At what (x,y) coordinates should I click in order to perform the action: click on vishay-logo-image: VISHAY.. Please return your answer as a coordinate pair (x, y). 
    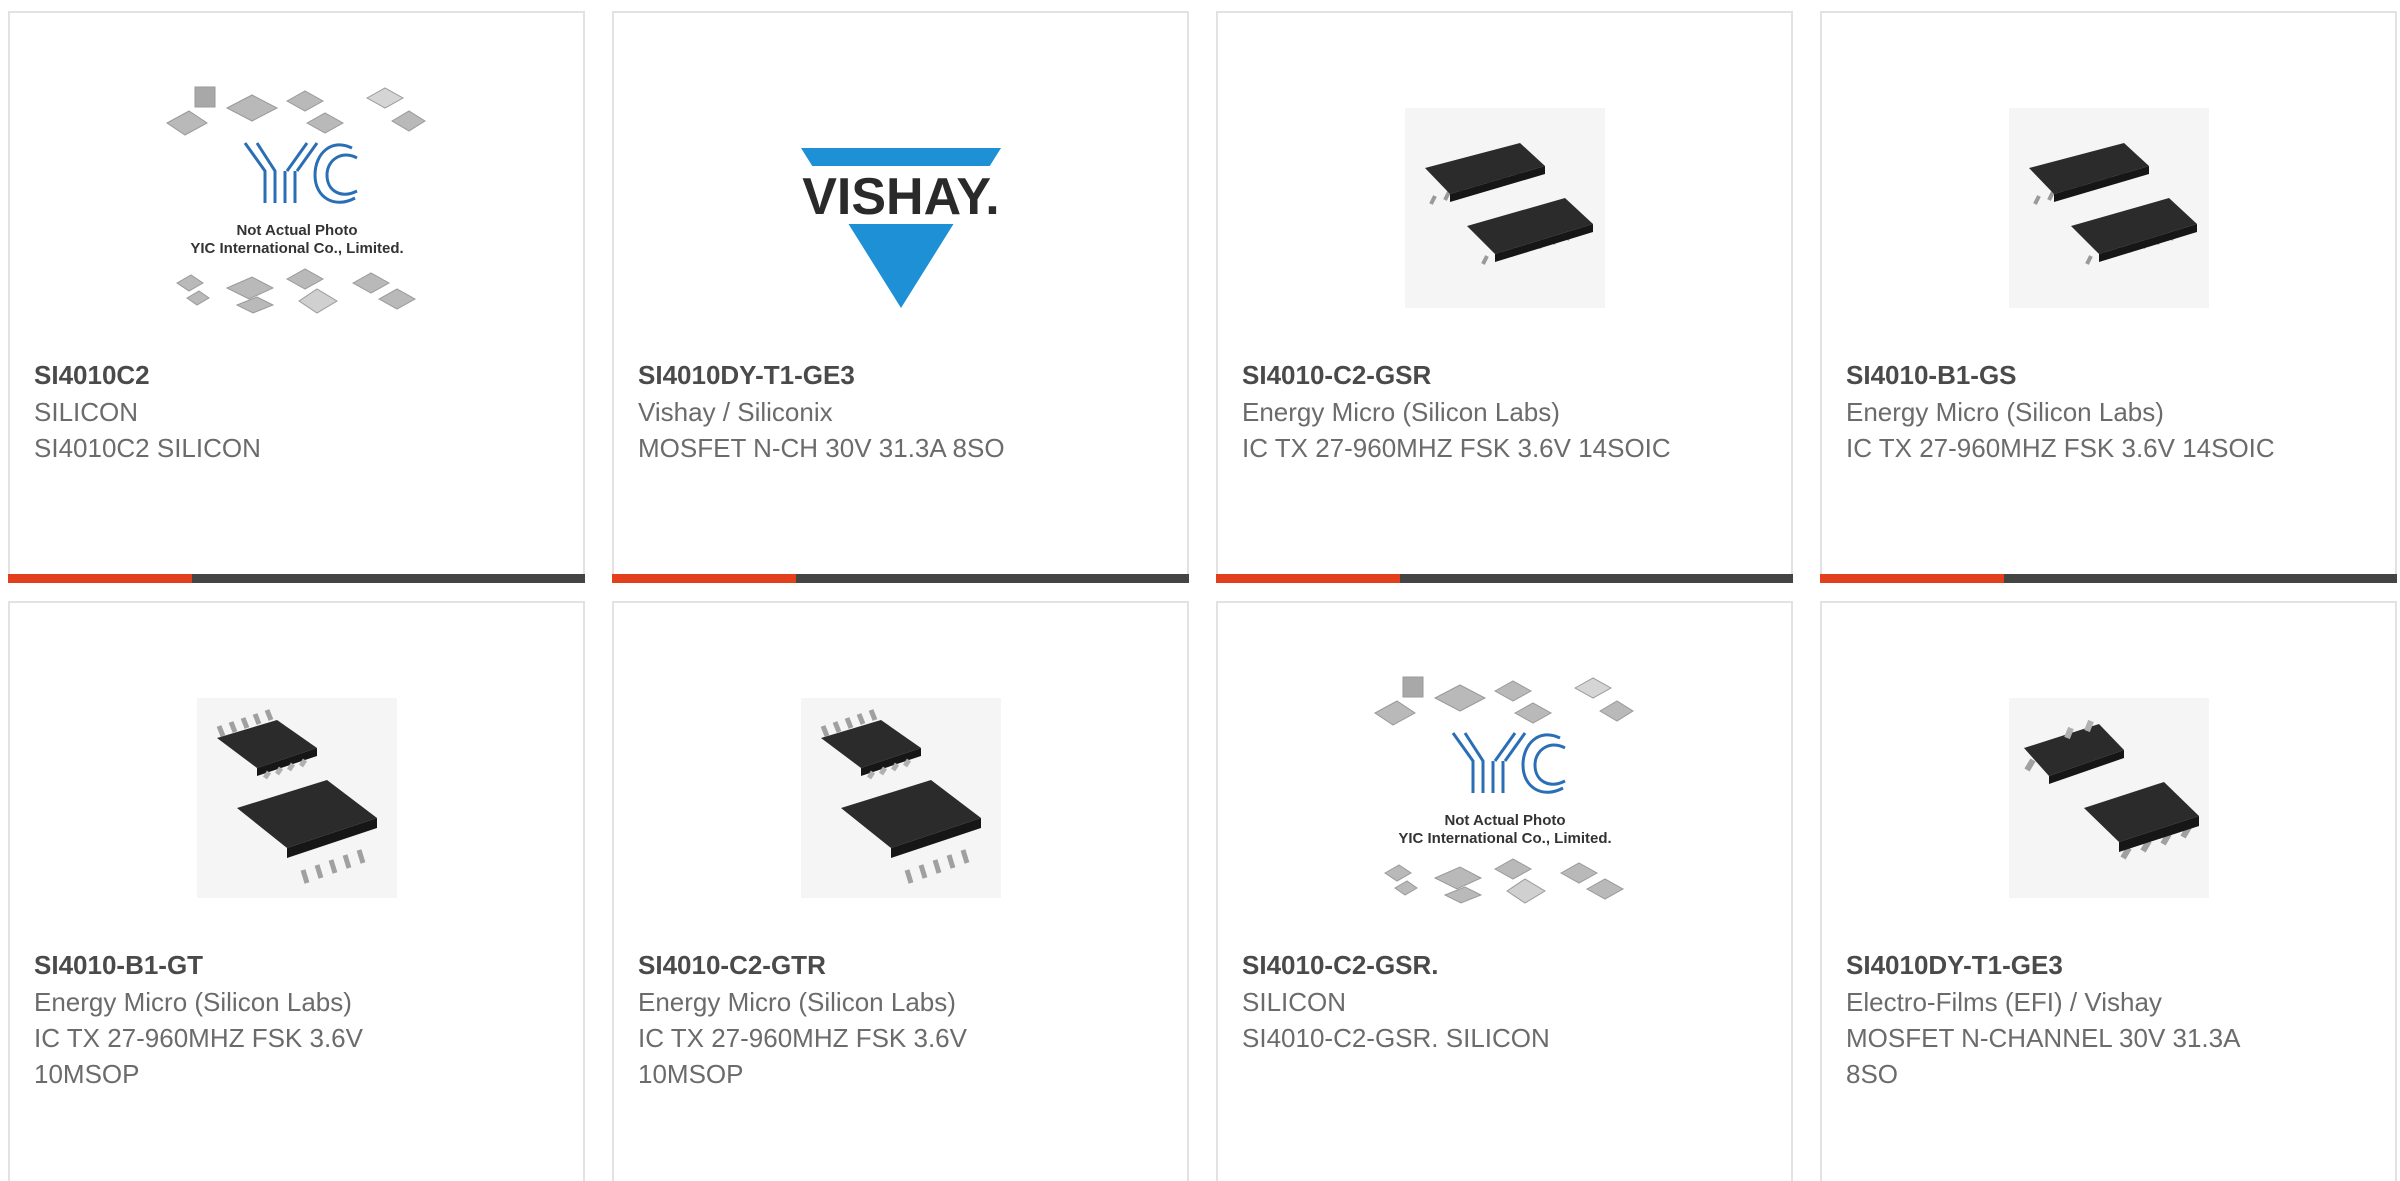
    Looking at the image, I should click on (900, 208).